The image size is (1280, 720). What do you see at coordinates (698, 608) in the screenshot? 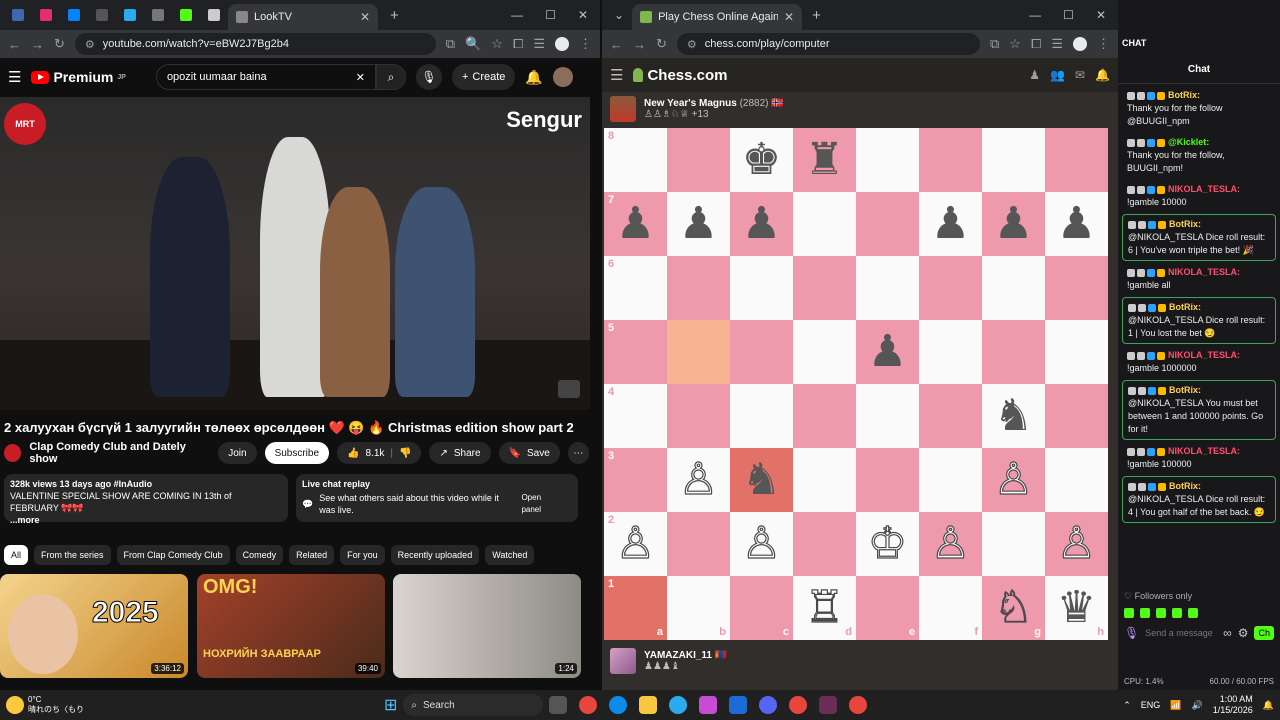
I see `board-square-b1: b` at bounding box center [698, 608].